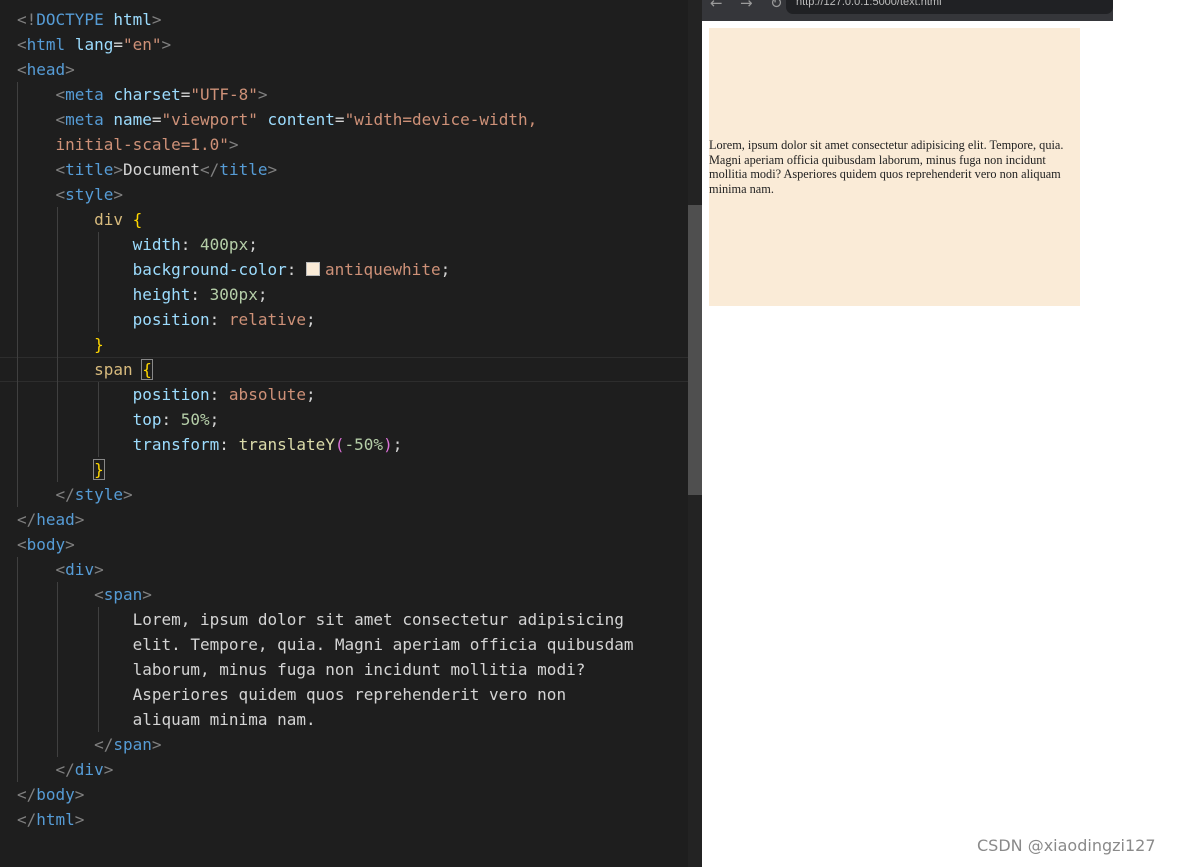 Image resolution: width=1177 pixels, height=867 pixels. I want to click on code-line: </span>, so click(325, 744).